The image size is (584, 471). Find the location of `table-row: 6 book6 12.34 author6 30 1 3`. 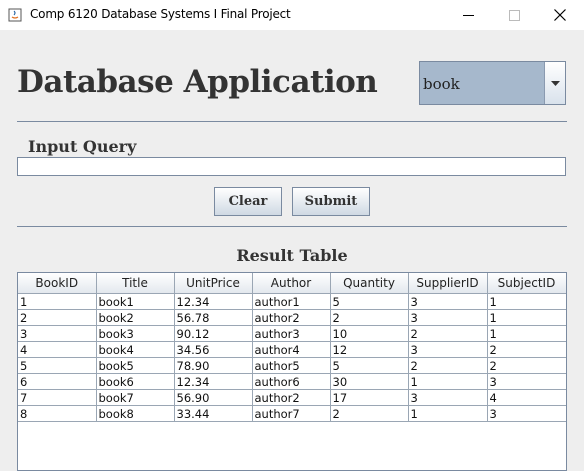

table-row: 6 book6 12.34 author6 30 1 3 is located at coordinates (292, 381).